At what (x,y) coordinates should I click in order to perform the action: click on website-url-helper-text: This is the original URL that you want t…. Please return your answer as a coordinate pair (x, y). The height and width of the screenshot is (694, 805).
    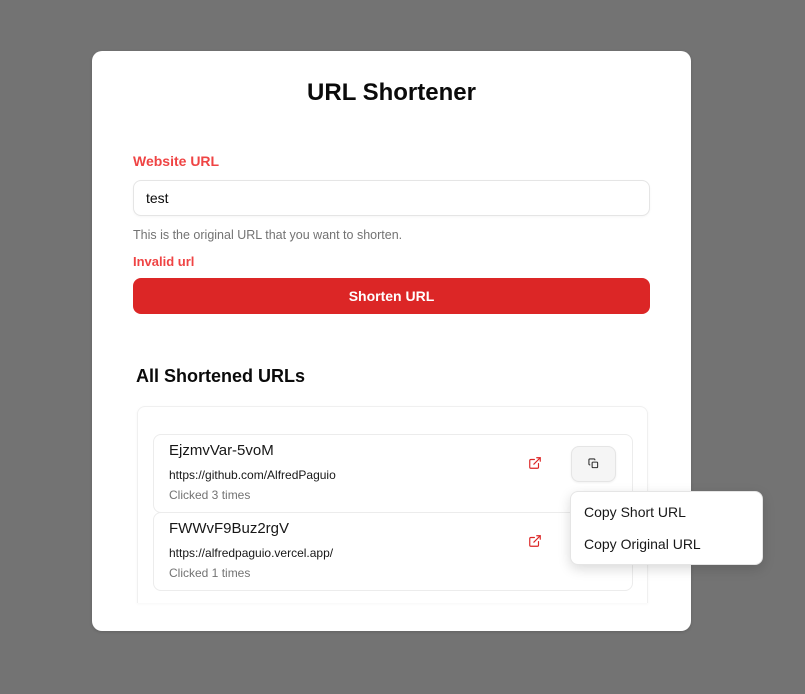
    Looking at the image, I should click on (268, 235).